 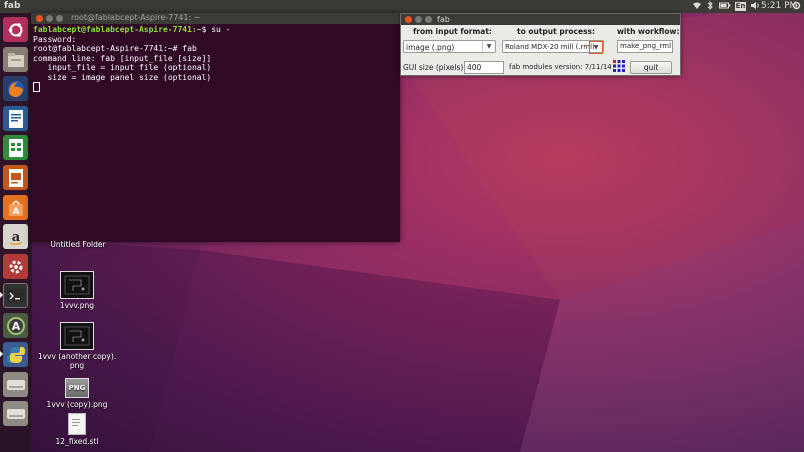 I want to click on output-process-value: Roland MDX-20 mill (.rml), so click(x=550, y=47).